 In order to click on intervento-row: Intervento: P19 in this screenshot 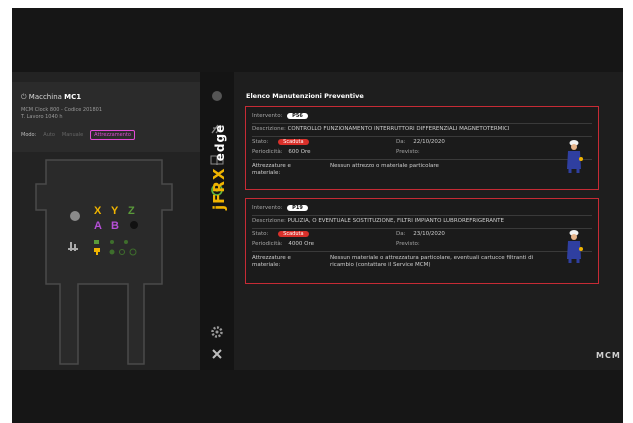, I will do `click(280, 208)`.